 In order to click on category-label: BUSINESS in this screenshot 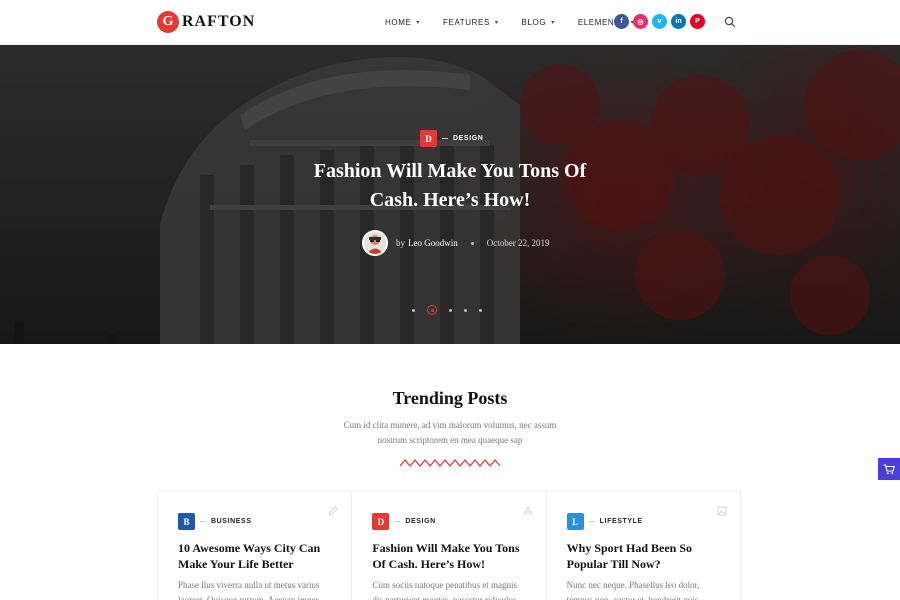, I will do `click(231, 521)`.